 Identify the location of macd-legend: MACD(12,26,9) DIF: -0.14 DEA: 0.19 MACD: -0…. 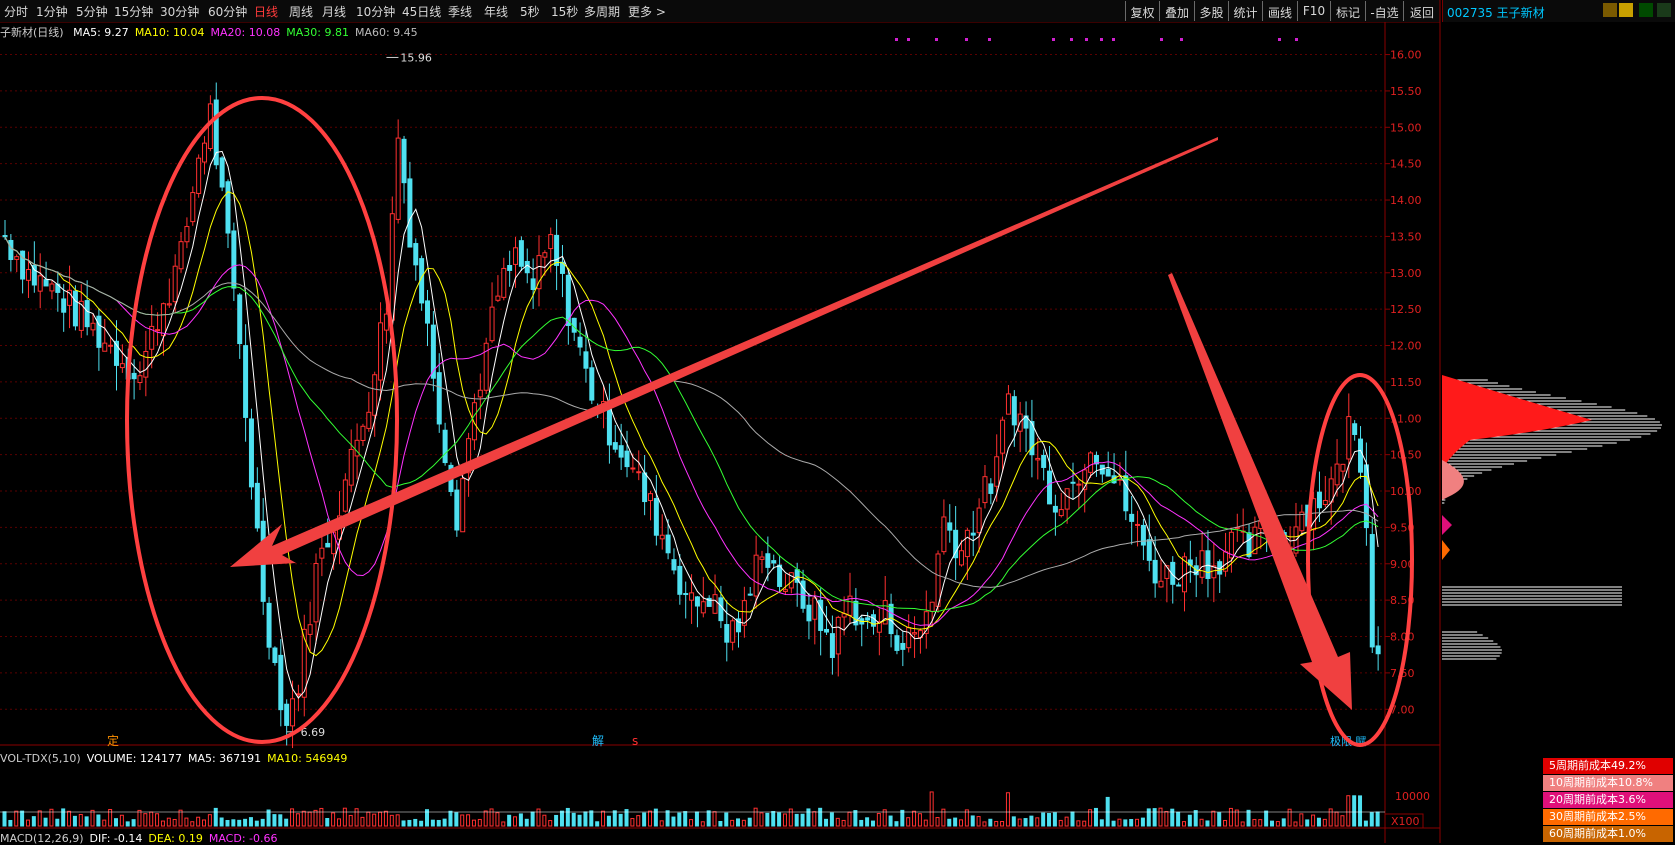
(142, 838).